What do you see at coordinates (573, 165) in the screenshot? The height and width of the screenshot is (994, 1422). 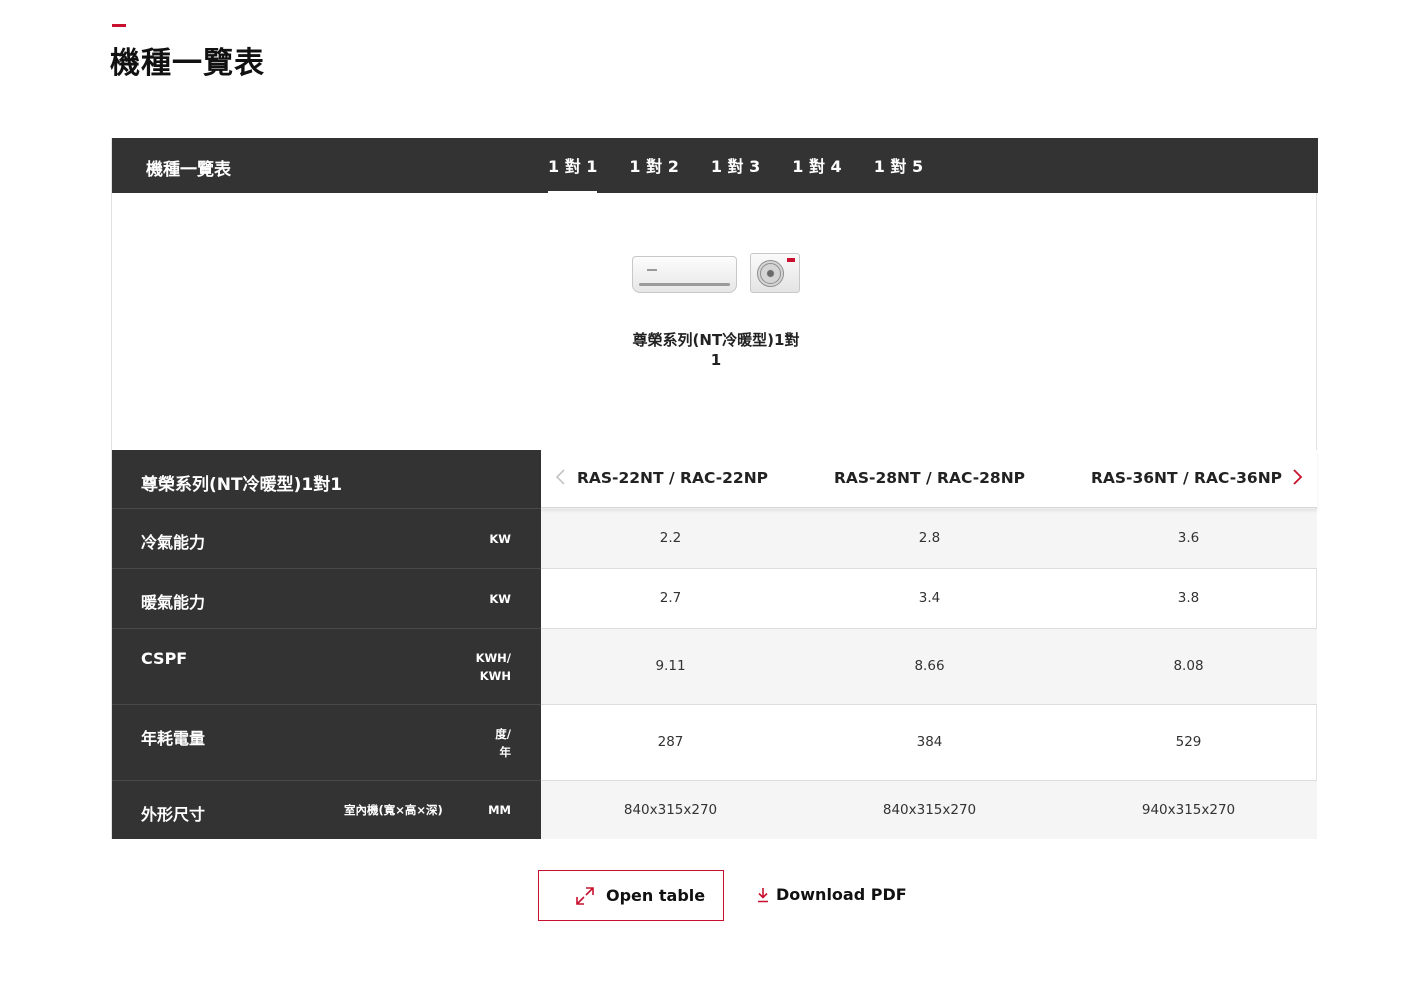 I see `tab-1-to-1: 1 對 1` at bounding box center [573, 165].